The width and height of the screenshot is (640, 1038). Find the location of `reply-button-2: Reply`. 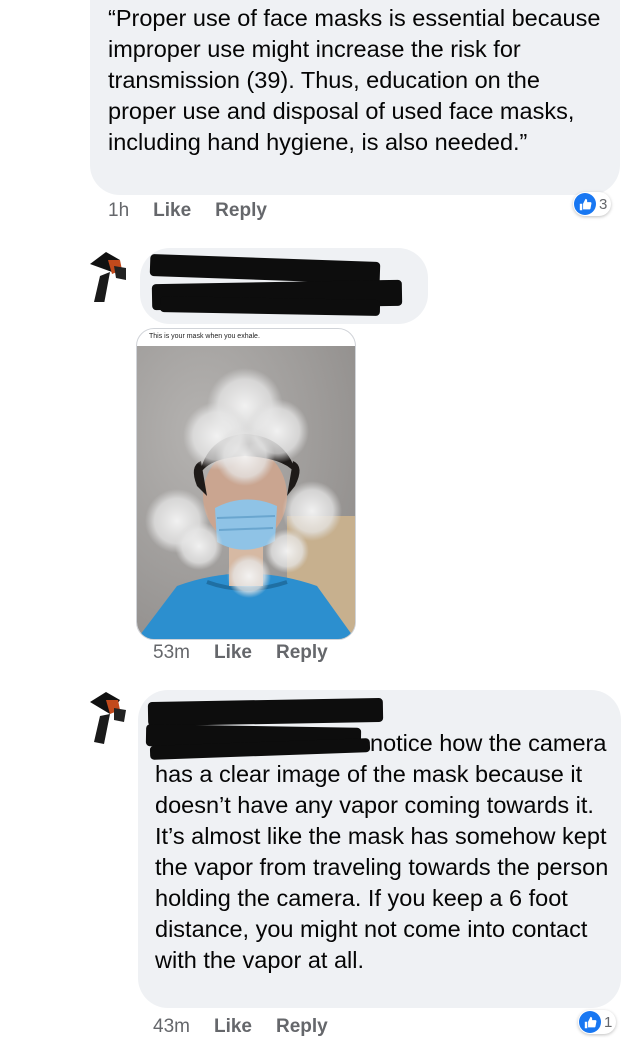

reply-button-2: Reply is located at coordinates (302, 653).